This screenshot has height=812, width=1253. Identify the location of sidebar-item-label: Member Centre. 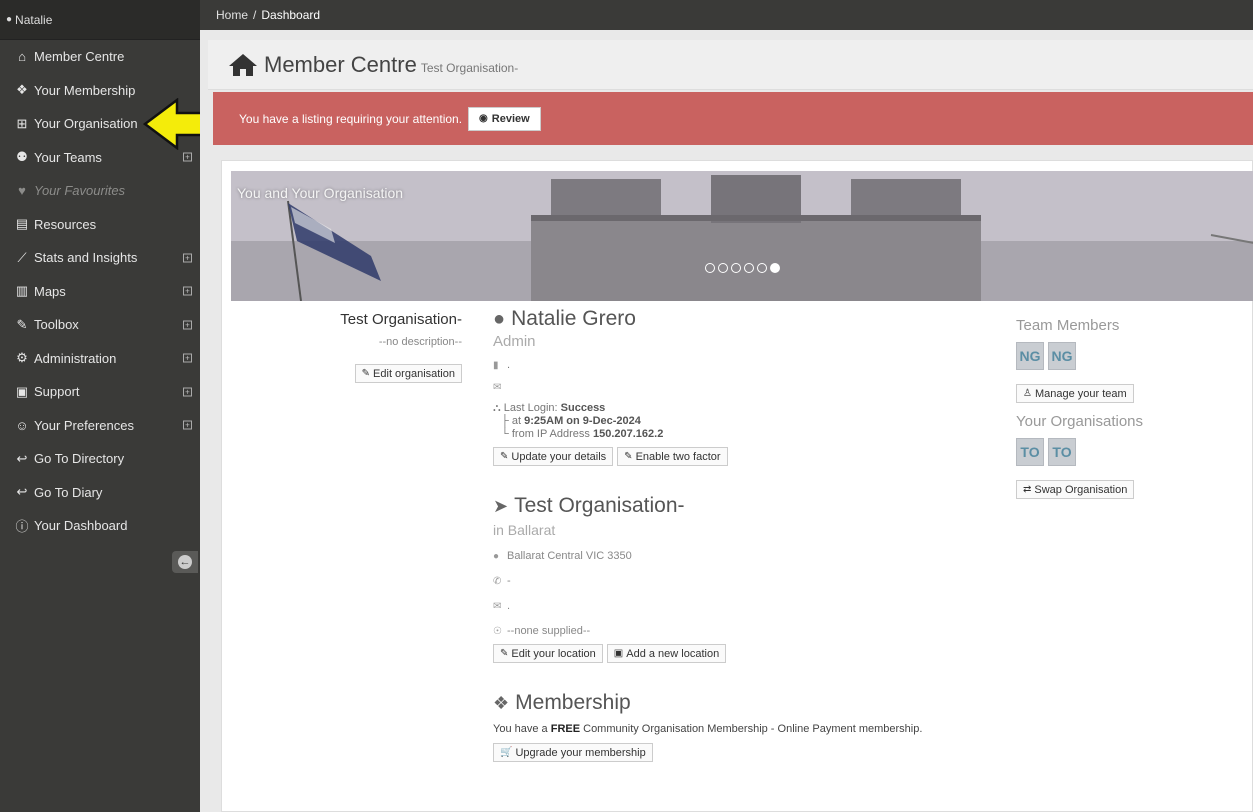
(79, 57).